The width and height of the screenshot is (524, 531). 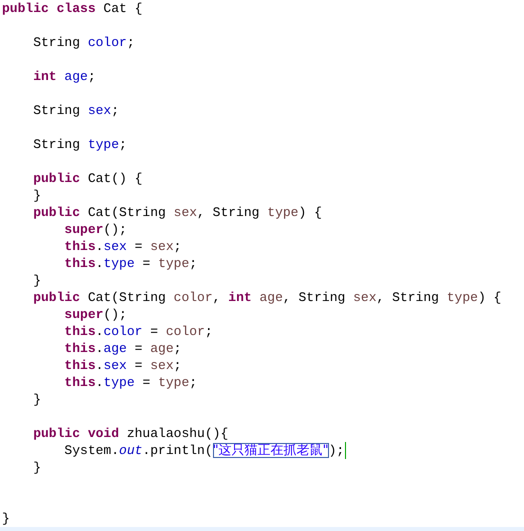 What do you see at coordinates (79, 144) in the screenshot?
I see `code-line: String type;` at bounding box center [79, 144].